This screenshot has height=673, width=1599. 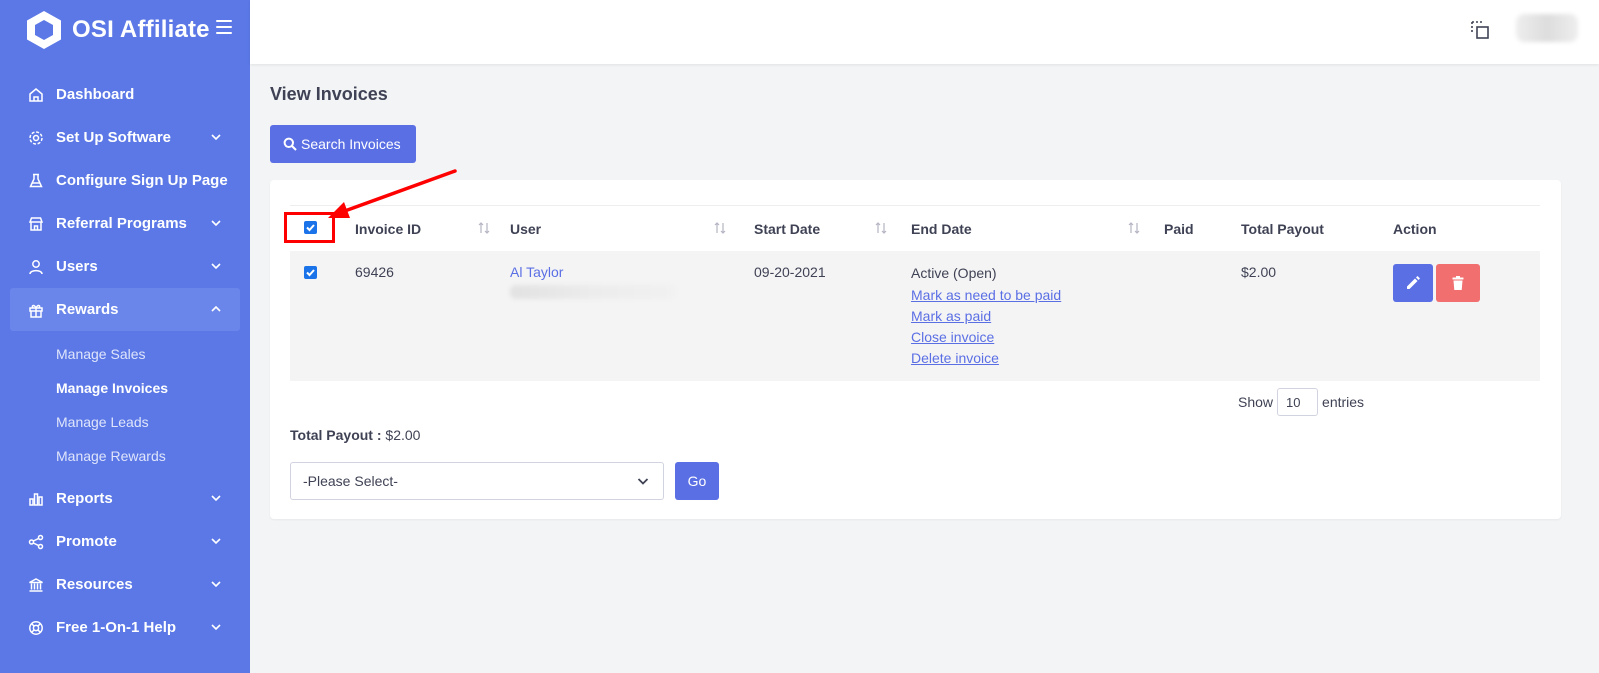 What do you see at coordinates (44, 30) in the screenshot?
I see `brand-logo-icon` at bounding box center [44, 30].